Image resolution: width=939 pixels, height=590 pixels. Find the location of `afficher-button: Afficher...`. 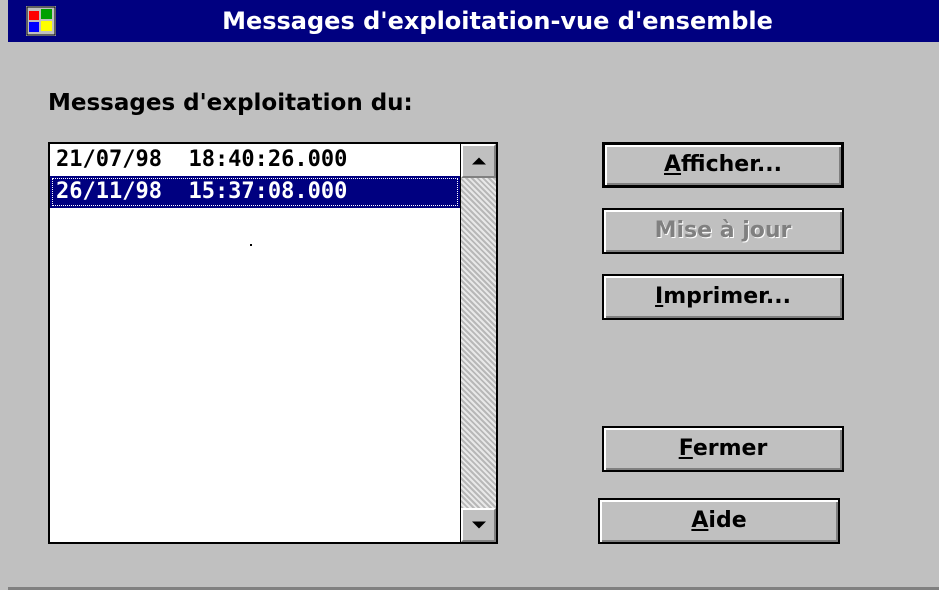

afficher-button: Afficher... is located at coordinates (723, 165).